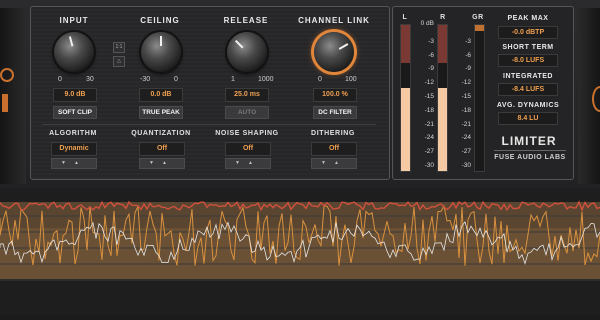 The height and width of the screenshot is (320, 600). What do you see at coordinates (176, 79) in the screenshot?
I see `ceiling-max: 0` at bounding box center [176, 79].